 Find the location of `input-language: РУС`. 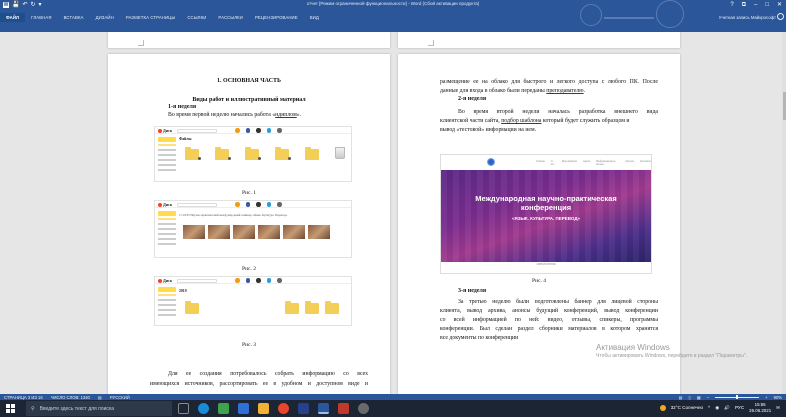

input-language: РУС is located at coordinates (739, 407).